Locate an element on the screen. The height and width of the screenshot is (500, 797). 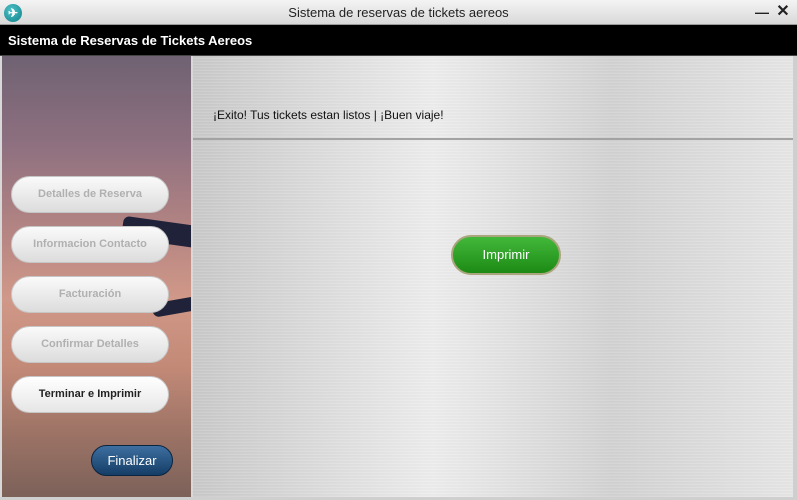
sidebar-item-confirmar-detalles: Confirmar Detalles is located at coordinates (90, 344).